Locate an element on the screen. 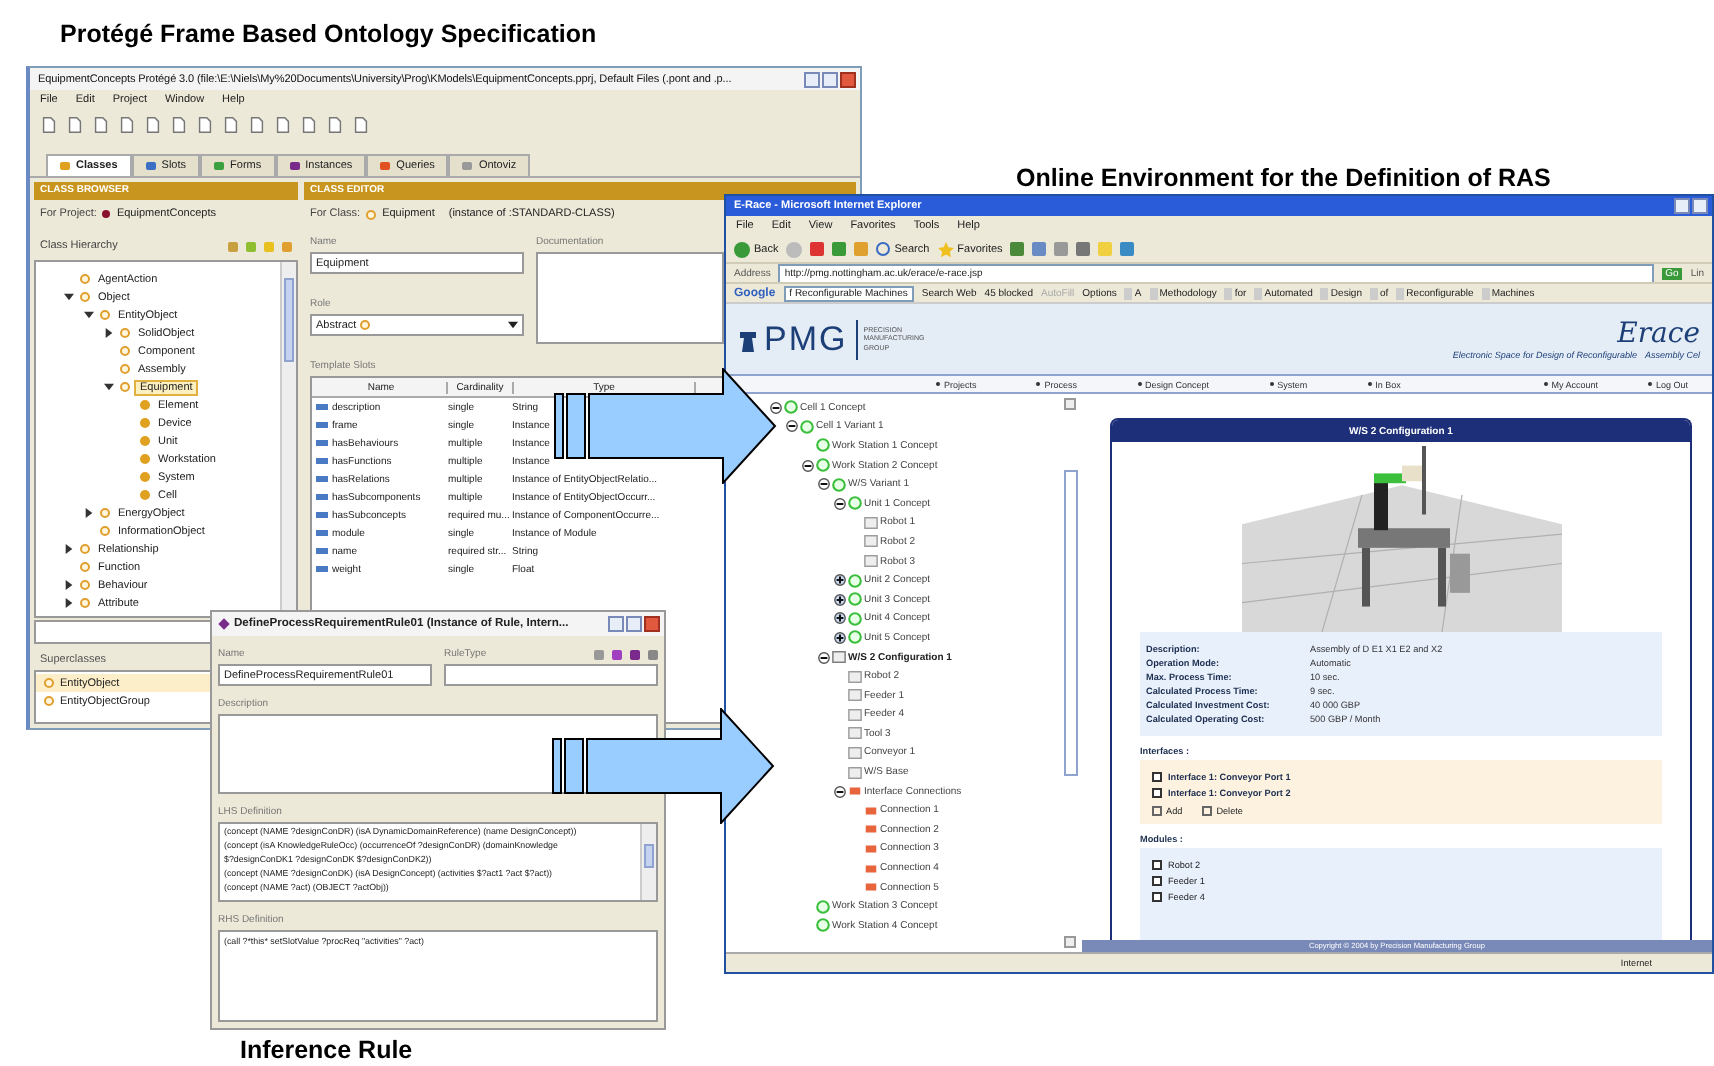 Image resolution: width=1714 pixels, height=1066 pixels. figure-caption: Online Environment for the Definition of RAS is located at coordinates (1283, 178).